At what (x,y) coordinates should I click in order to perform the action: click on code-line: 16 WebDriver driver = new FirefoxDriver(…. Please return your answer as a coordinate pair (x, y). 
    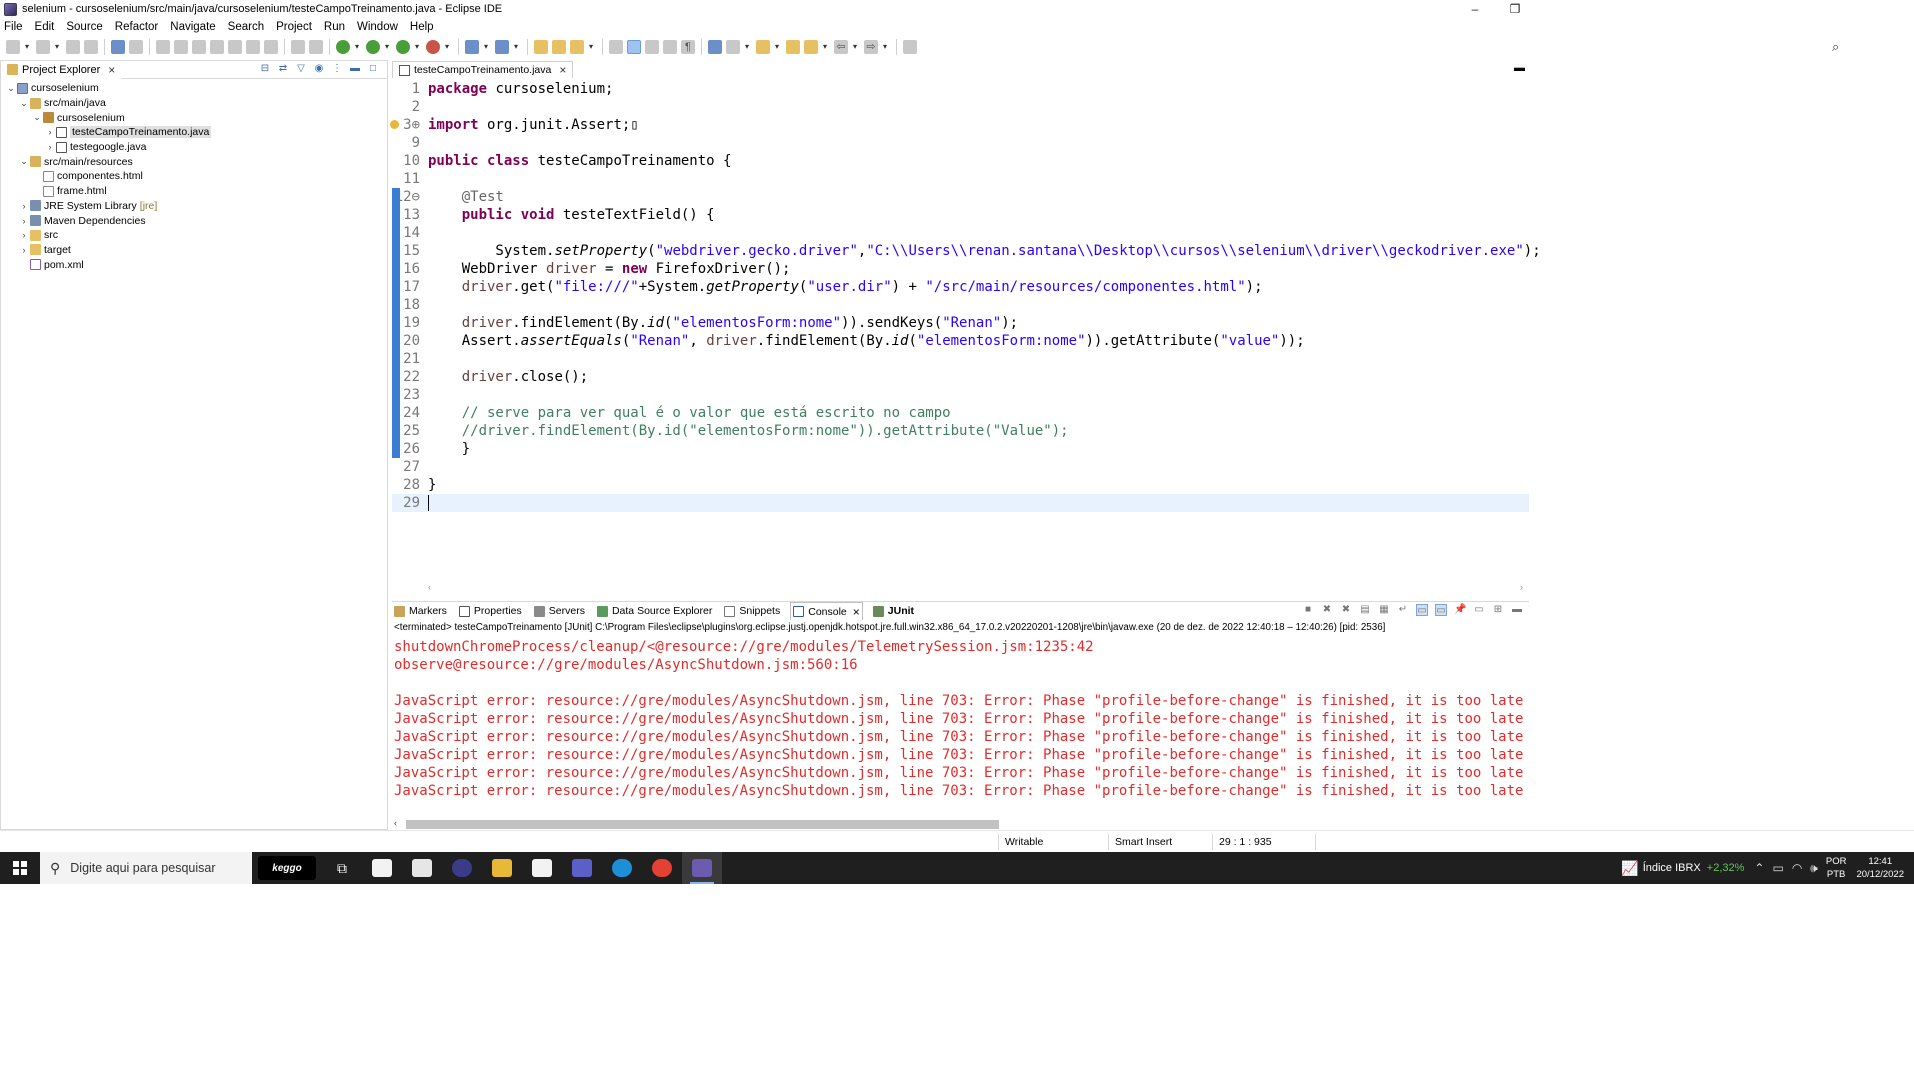
    Looking at the image, I should click on (960, 269).